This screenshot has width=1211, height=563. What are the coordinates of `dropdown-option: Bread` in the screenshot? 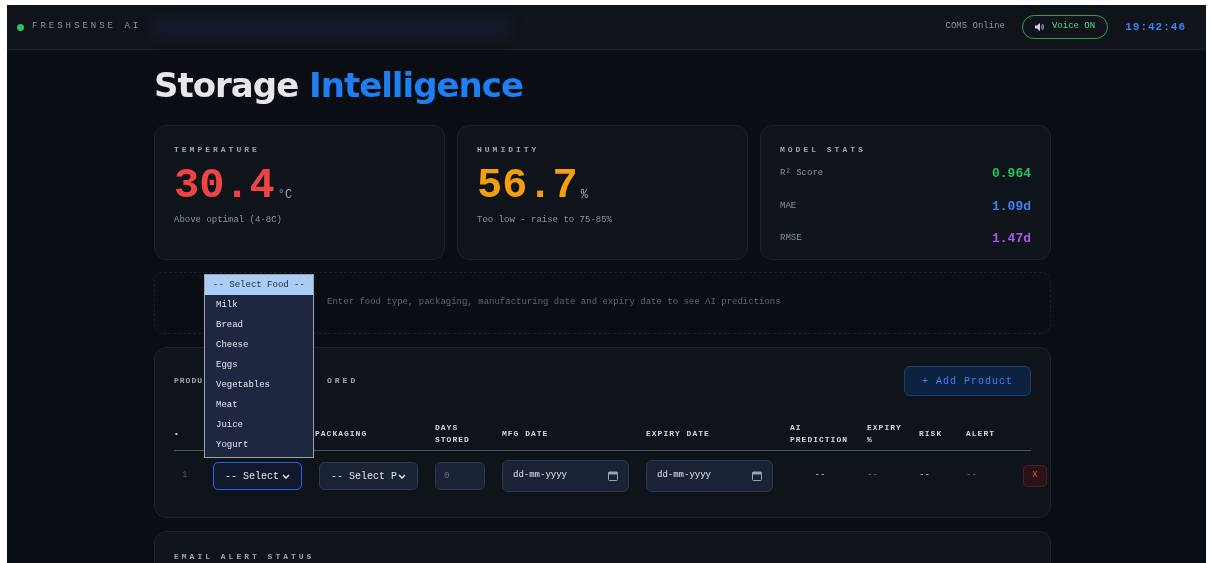 It's located at (259, 325).